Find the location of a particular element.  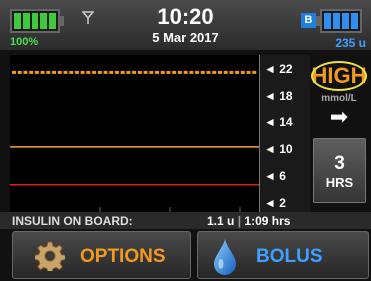

insulin-reservoir-icon is located at coordinates (341, 21).